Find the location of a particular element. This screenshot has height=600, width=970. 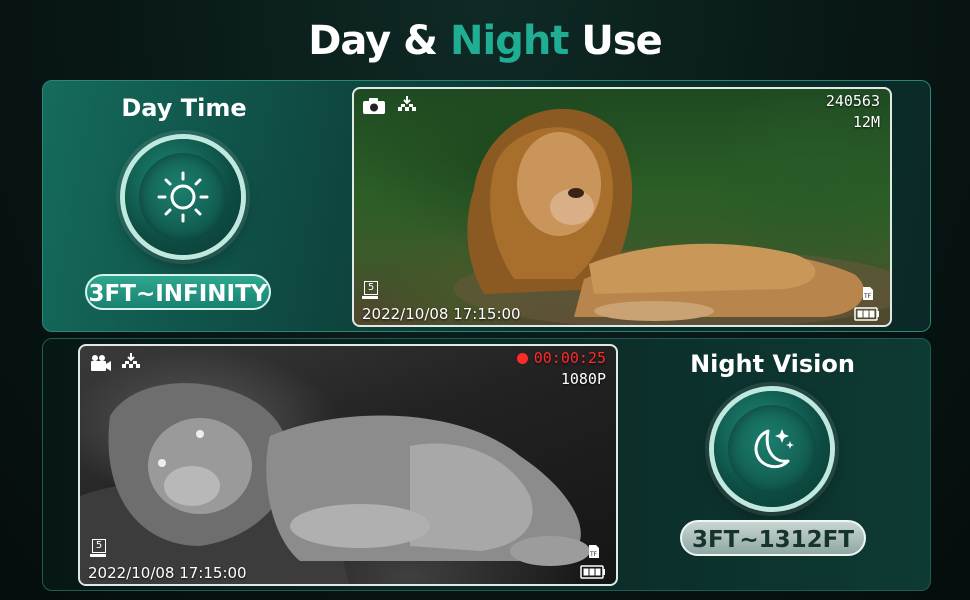

recording-timer: 00:00:25 is located at coordinates (561, 358).